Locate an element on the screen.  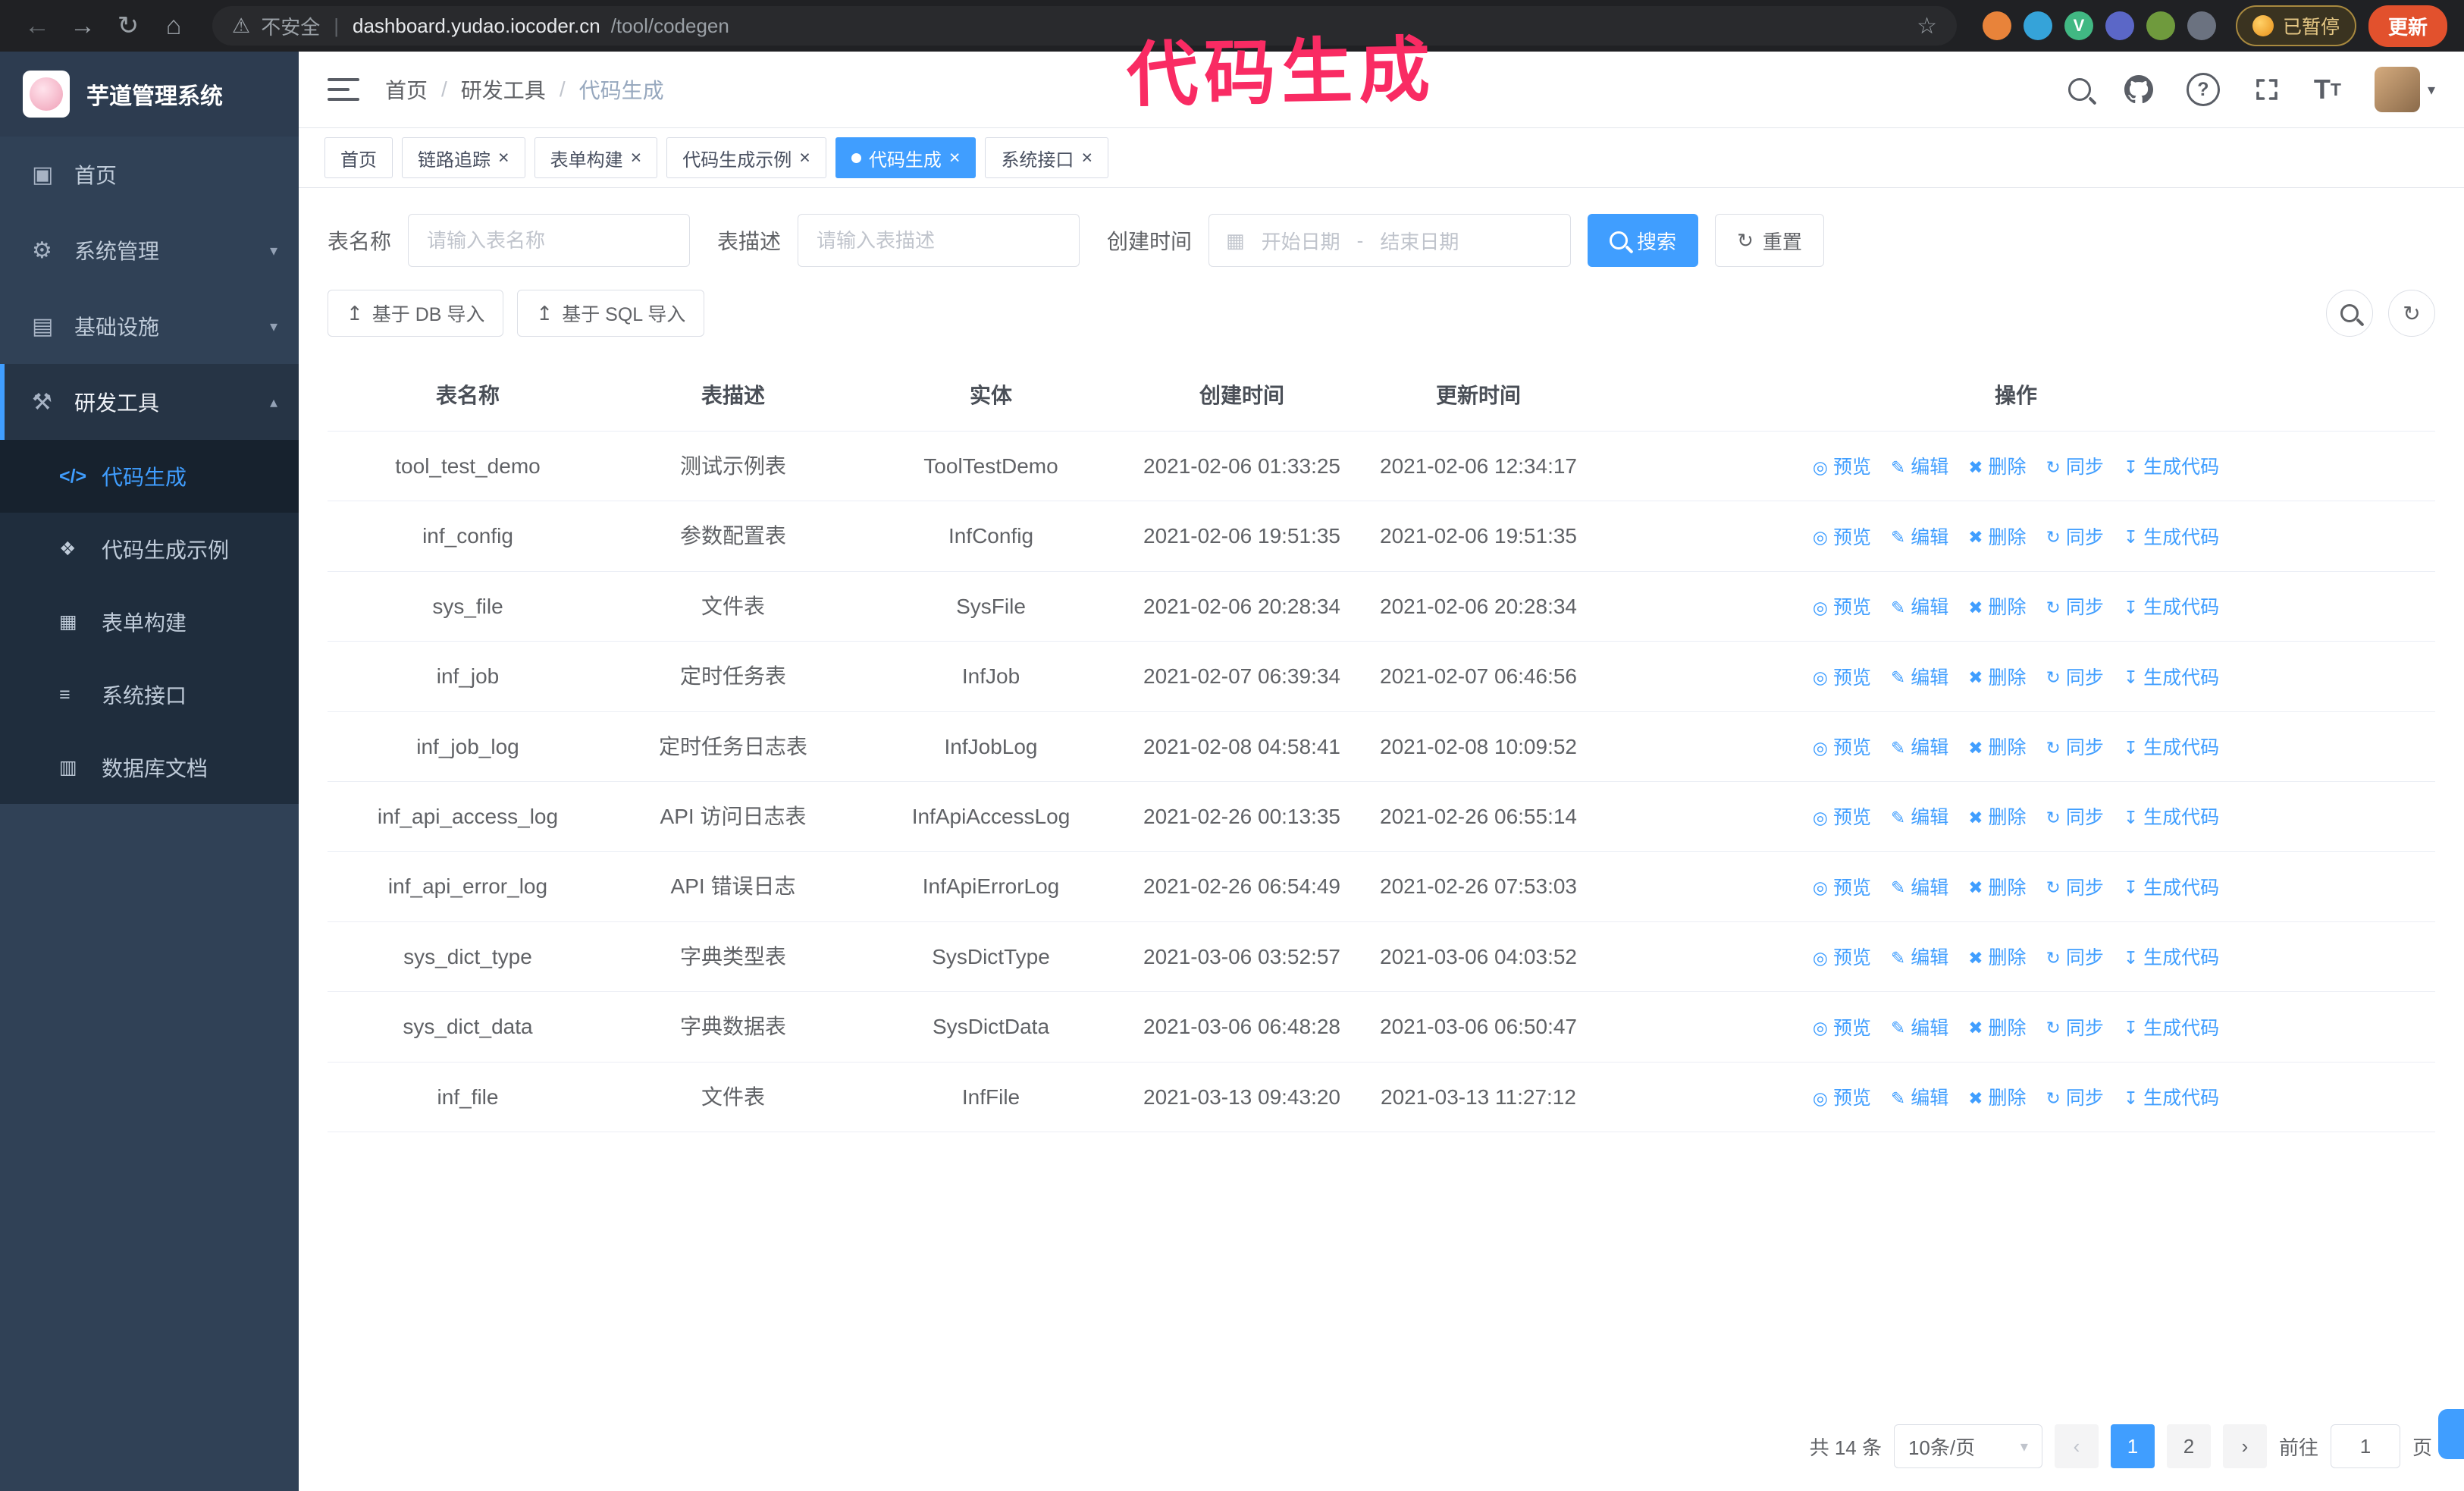
browser-update-button: 更新 is located at coordinates (2407, 26).